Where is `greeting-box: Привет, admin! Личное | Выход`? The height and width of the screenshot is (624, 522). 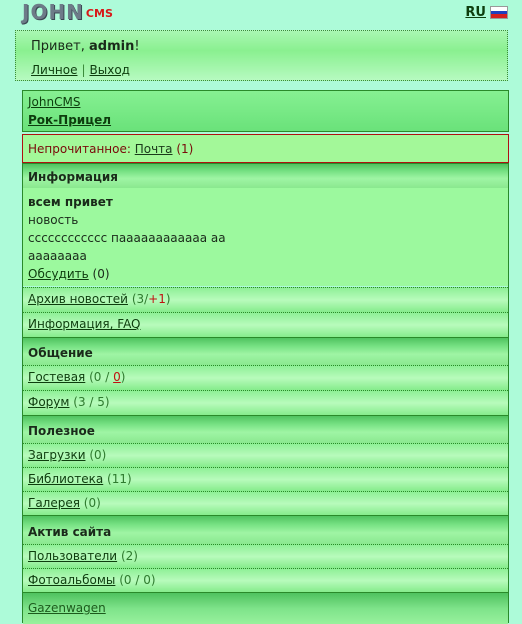 greeting-box: Привет, admin! Личное | Выход is located at coordinates (261, 55).